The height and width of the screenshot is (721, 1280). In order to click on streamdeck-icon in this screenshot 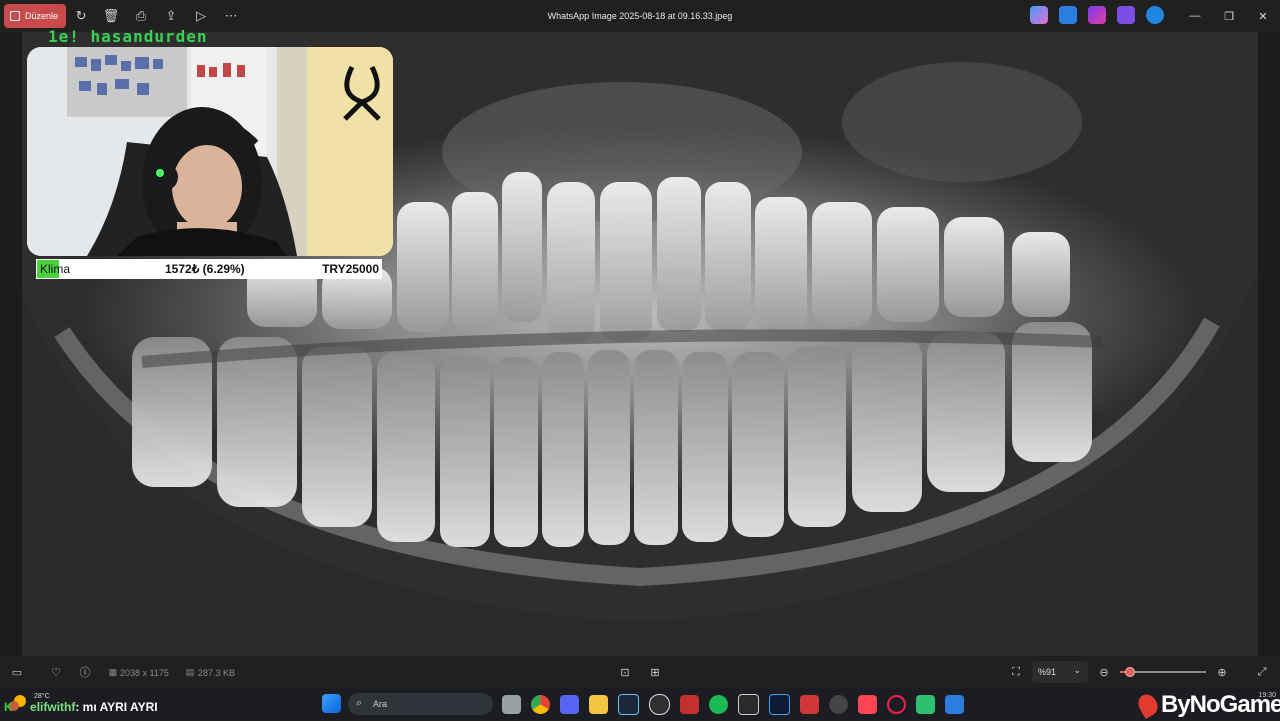, I will do `click(925, 704)`.